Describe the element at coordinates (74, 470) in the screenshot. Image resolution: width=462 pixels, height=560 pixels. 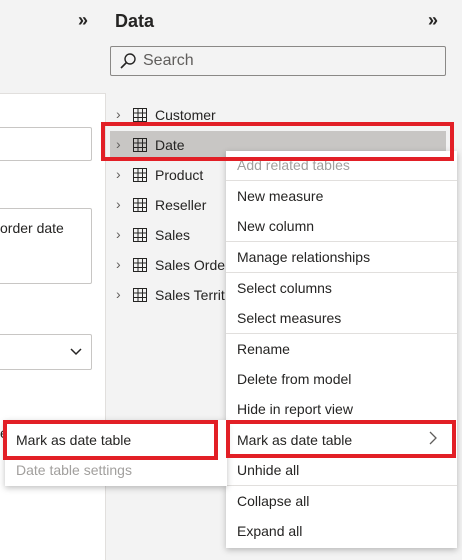
I see `menu-item-label: Date table settings` at that location.